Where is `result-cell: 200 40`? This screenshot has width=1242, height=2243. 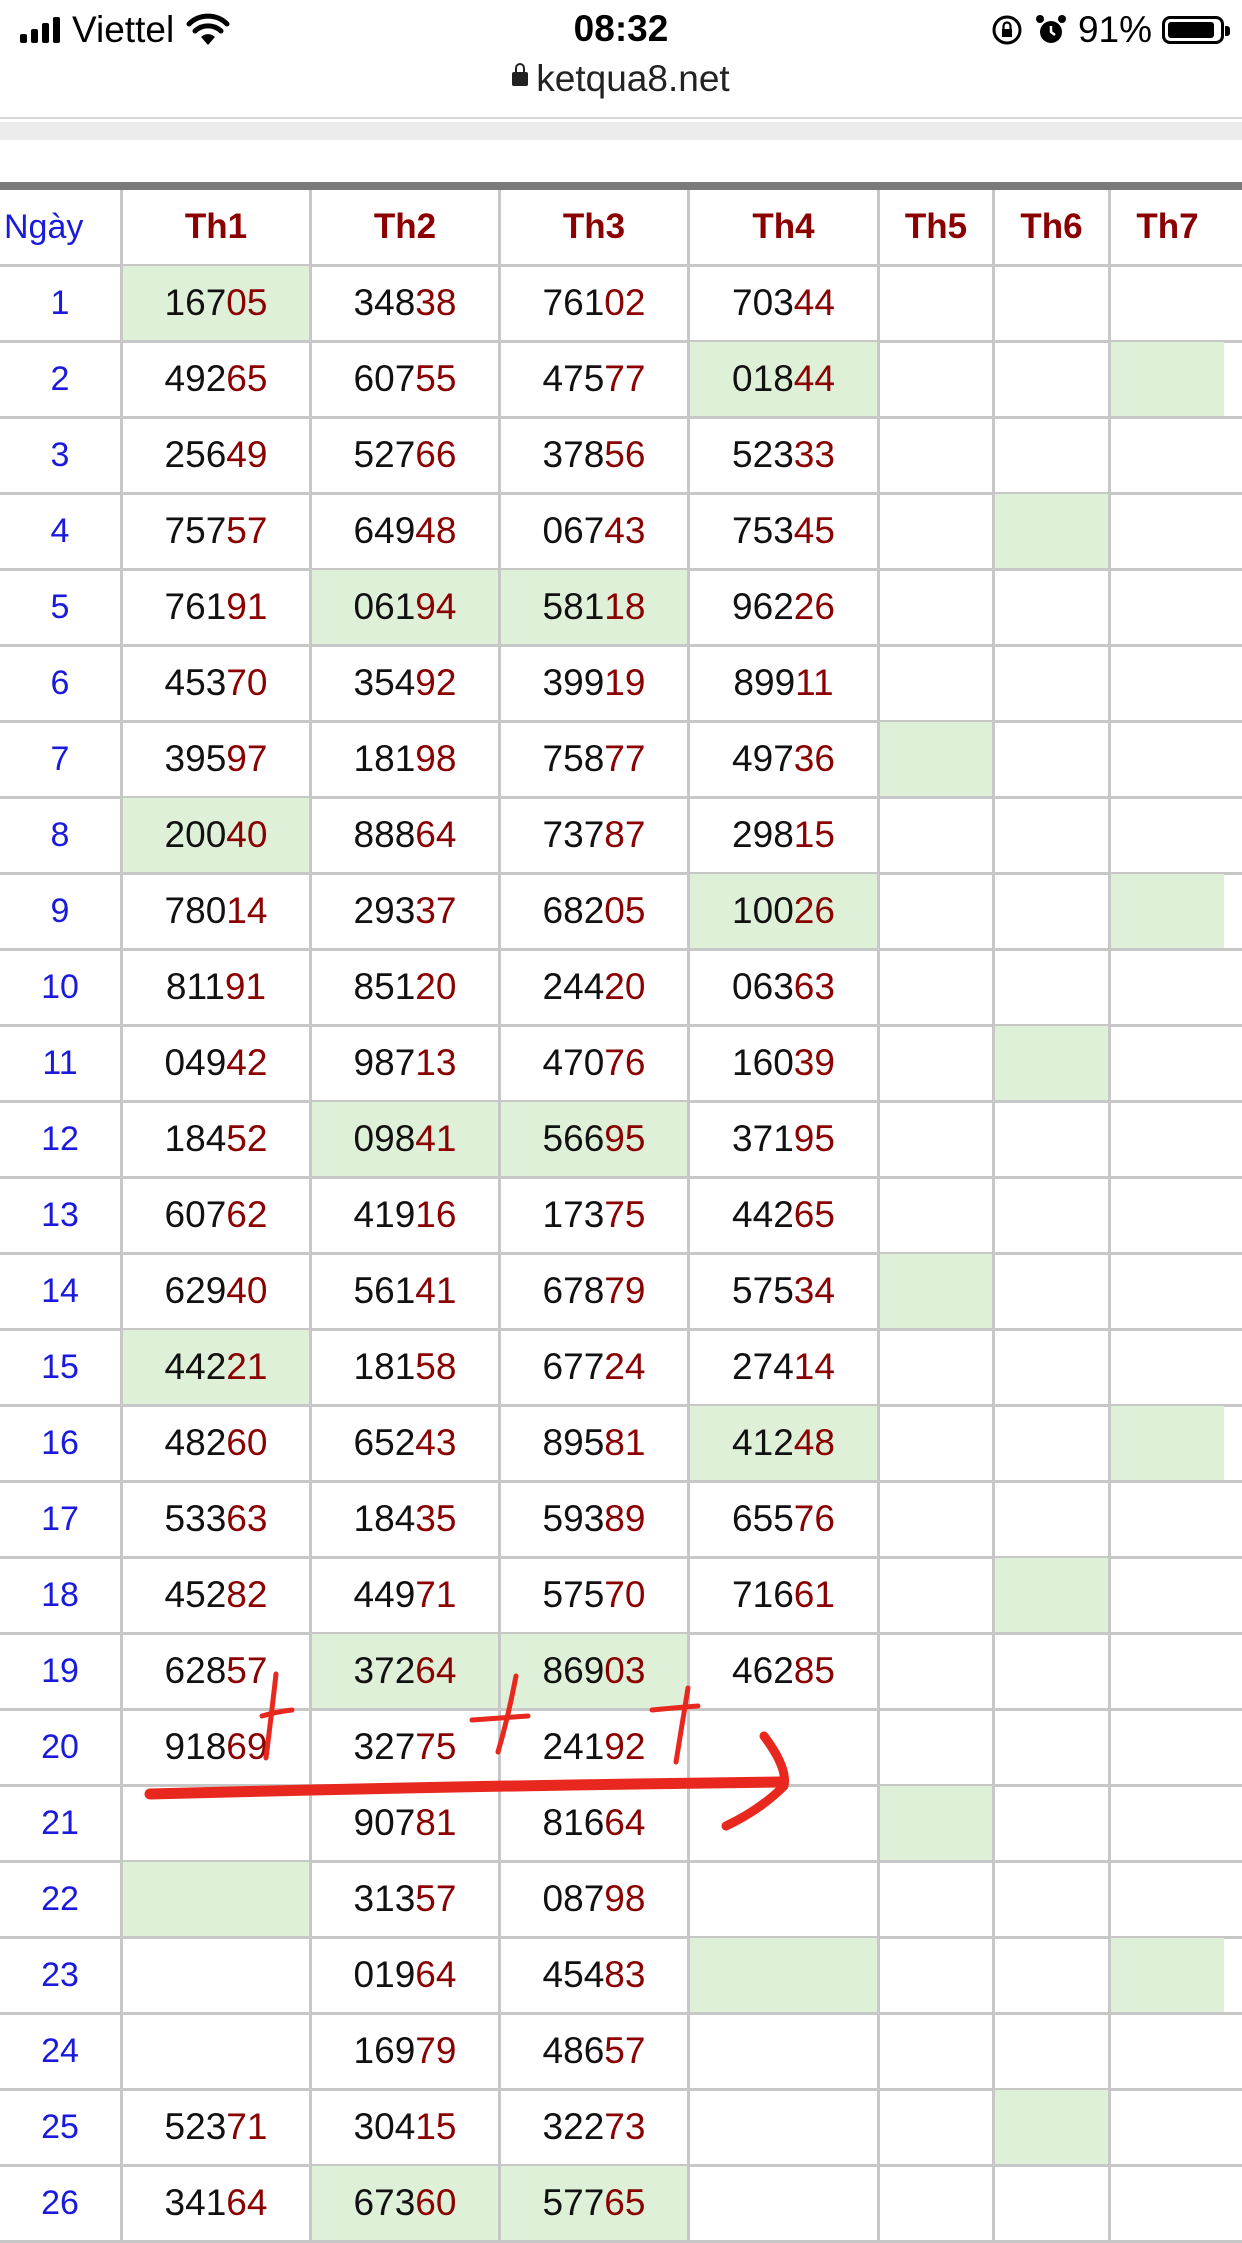
result-cell: 200 40 is located at coordinates (214, 835).